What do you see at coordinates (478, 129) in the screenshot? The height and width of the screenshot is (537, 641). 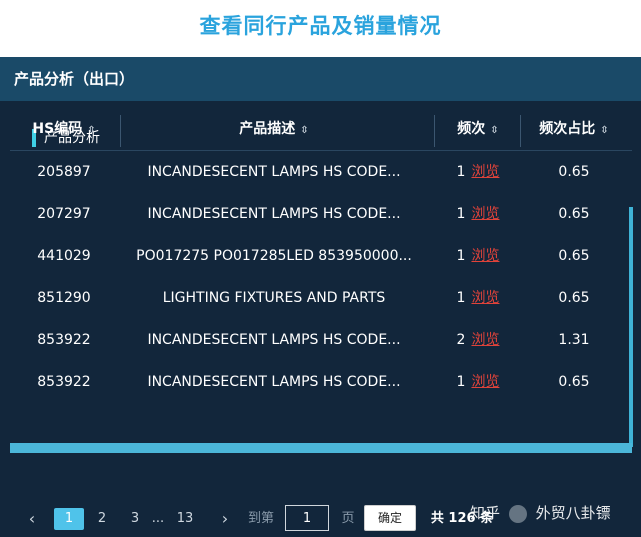 I see `column-header-freq: 频次 ⇳` at bounding box center [478, 129].